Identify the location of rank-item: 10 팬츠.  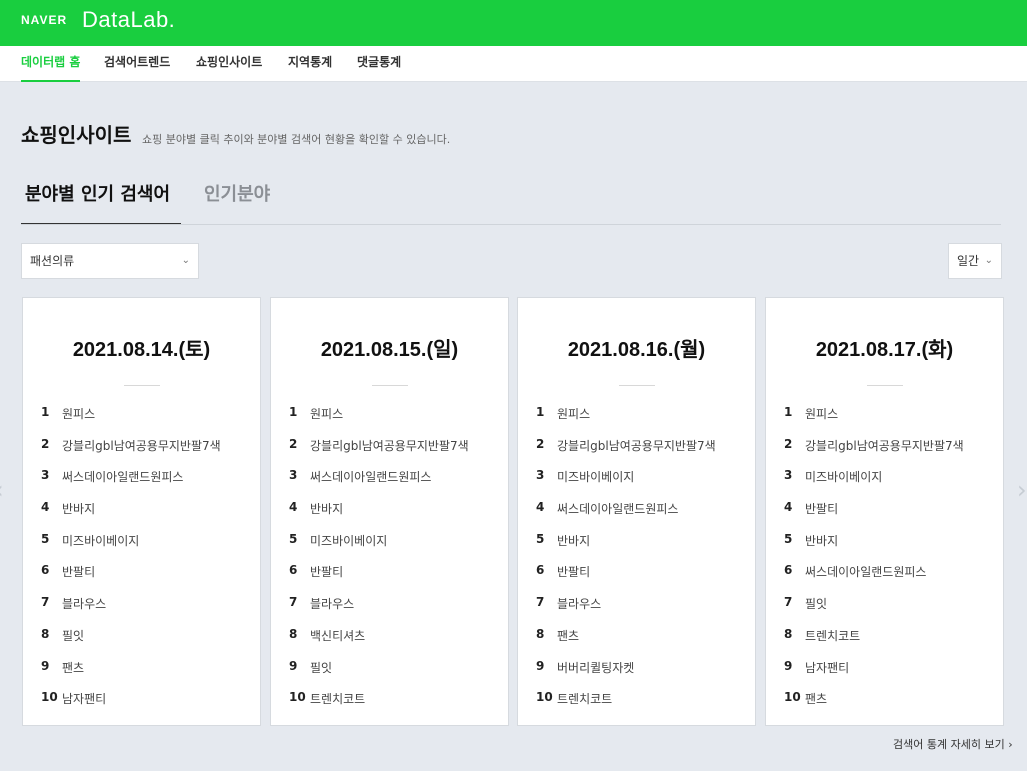
(884, 705).